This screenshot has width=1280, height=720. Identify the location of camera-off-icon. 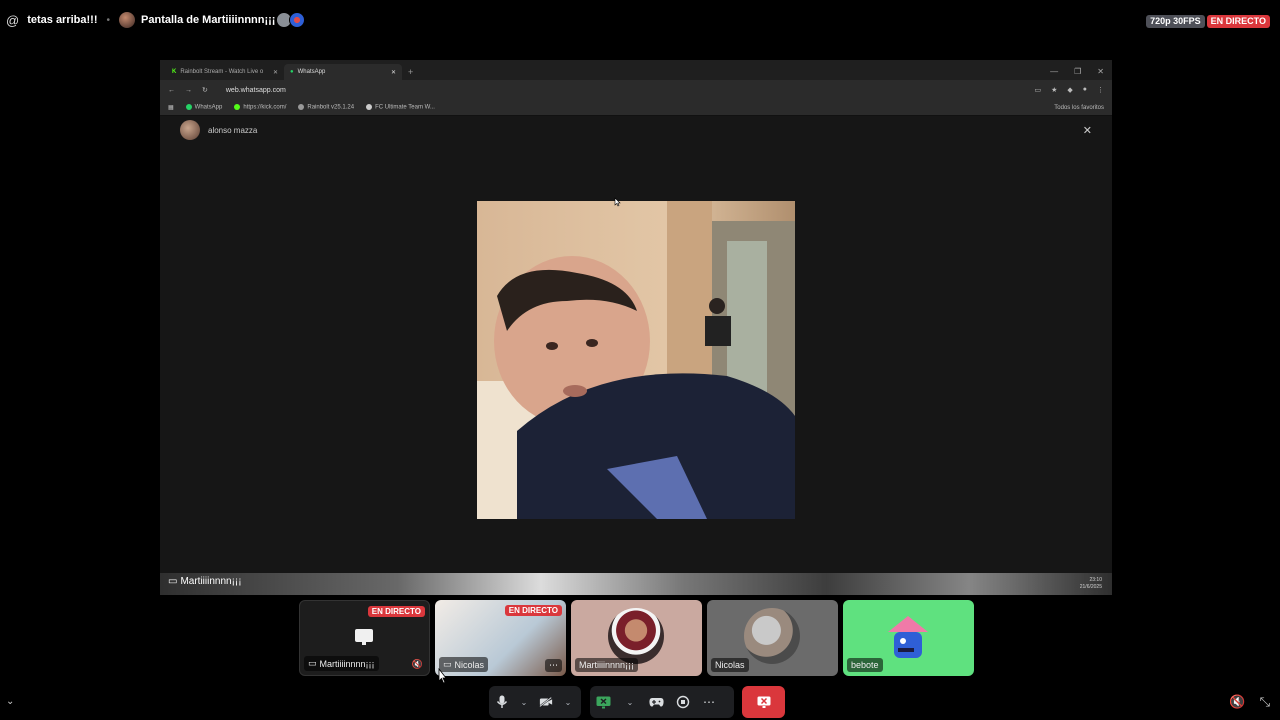
(546, 702).